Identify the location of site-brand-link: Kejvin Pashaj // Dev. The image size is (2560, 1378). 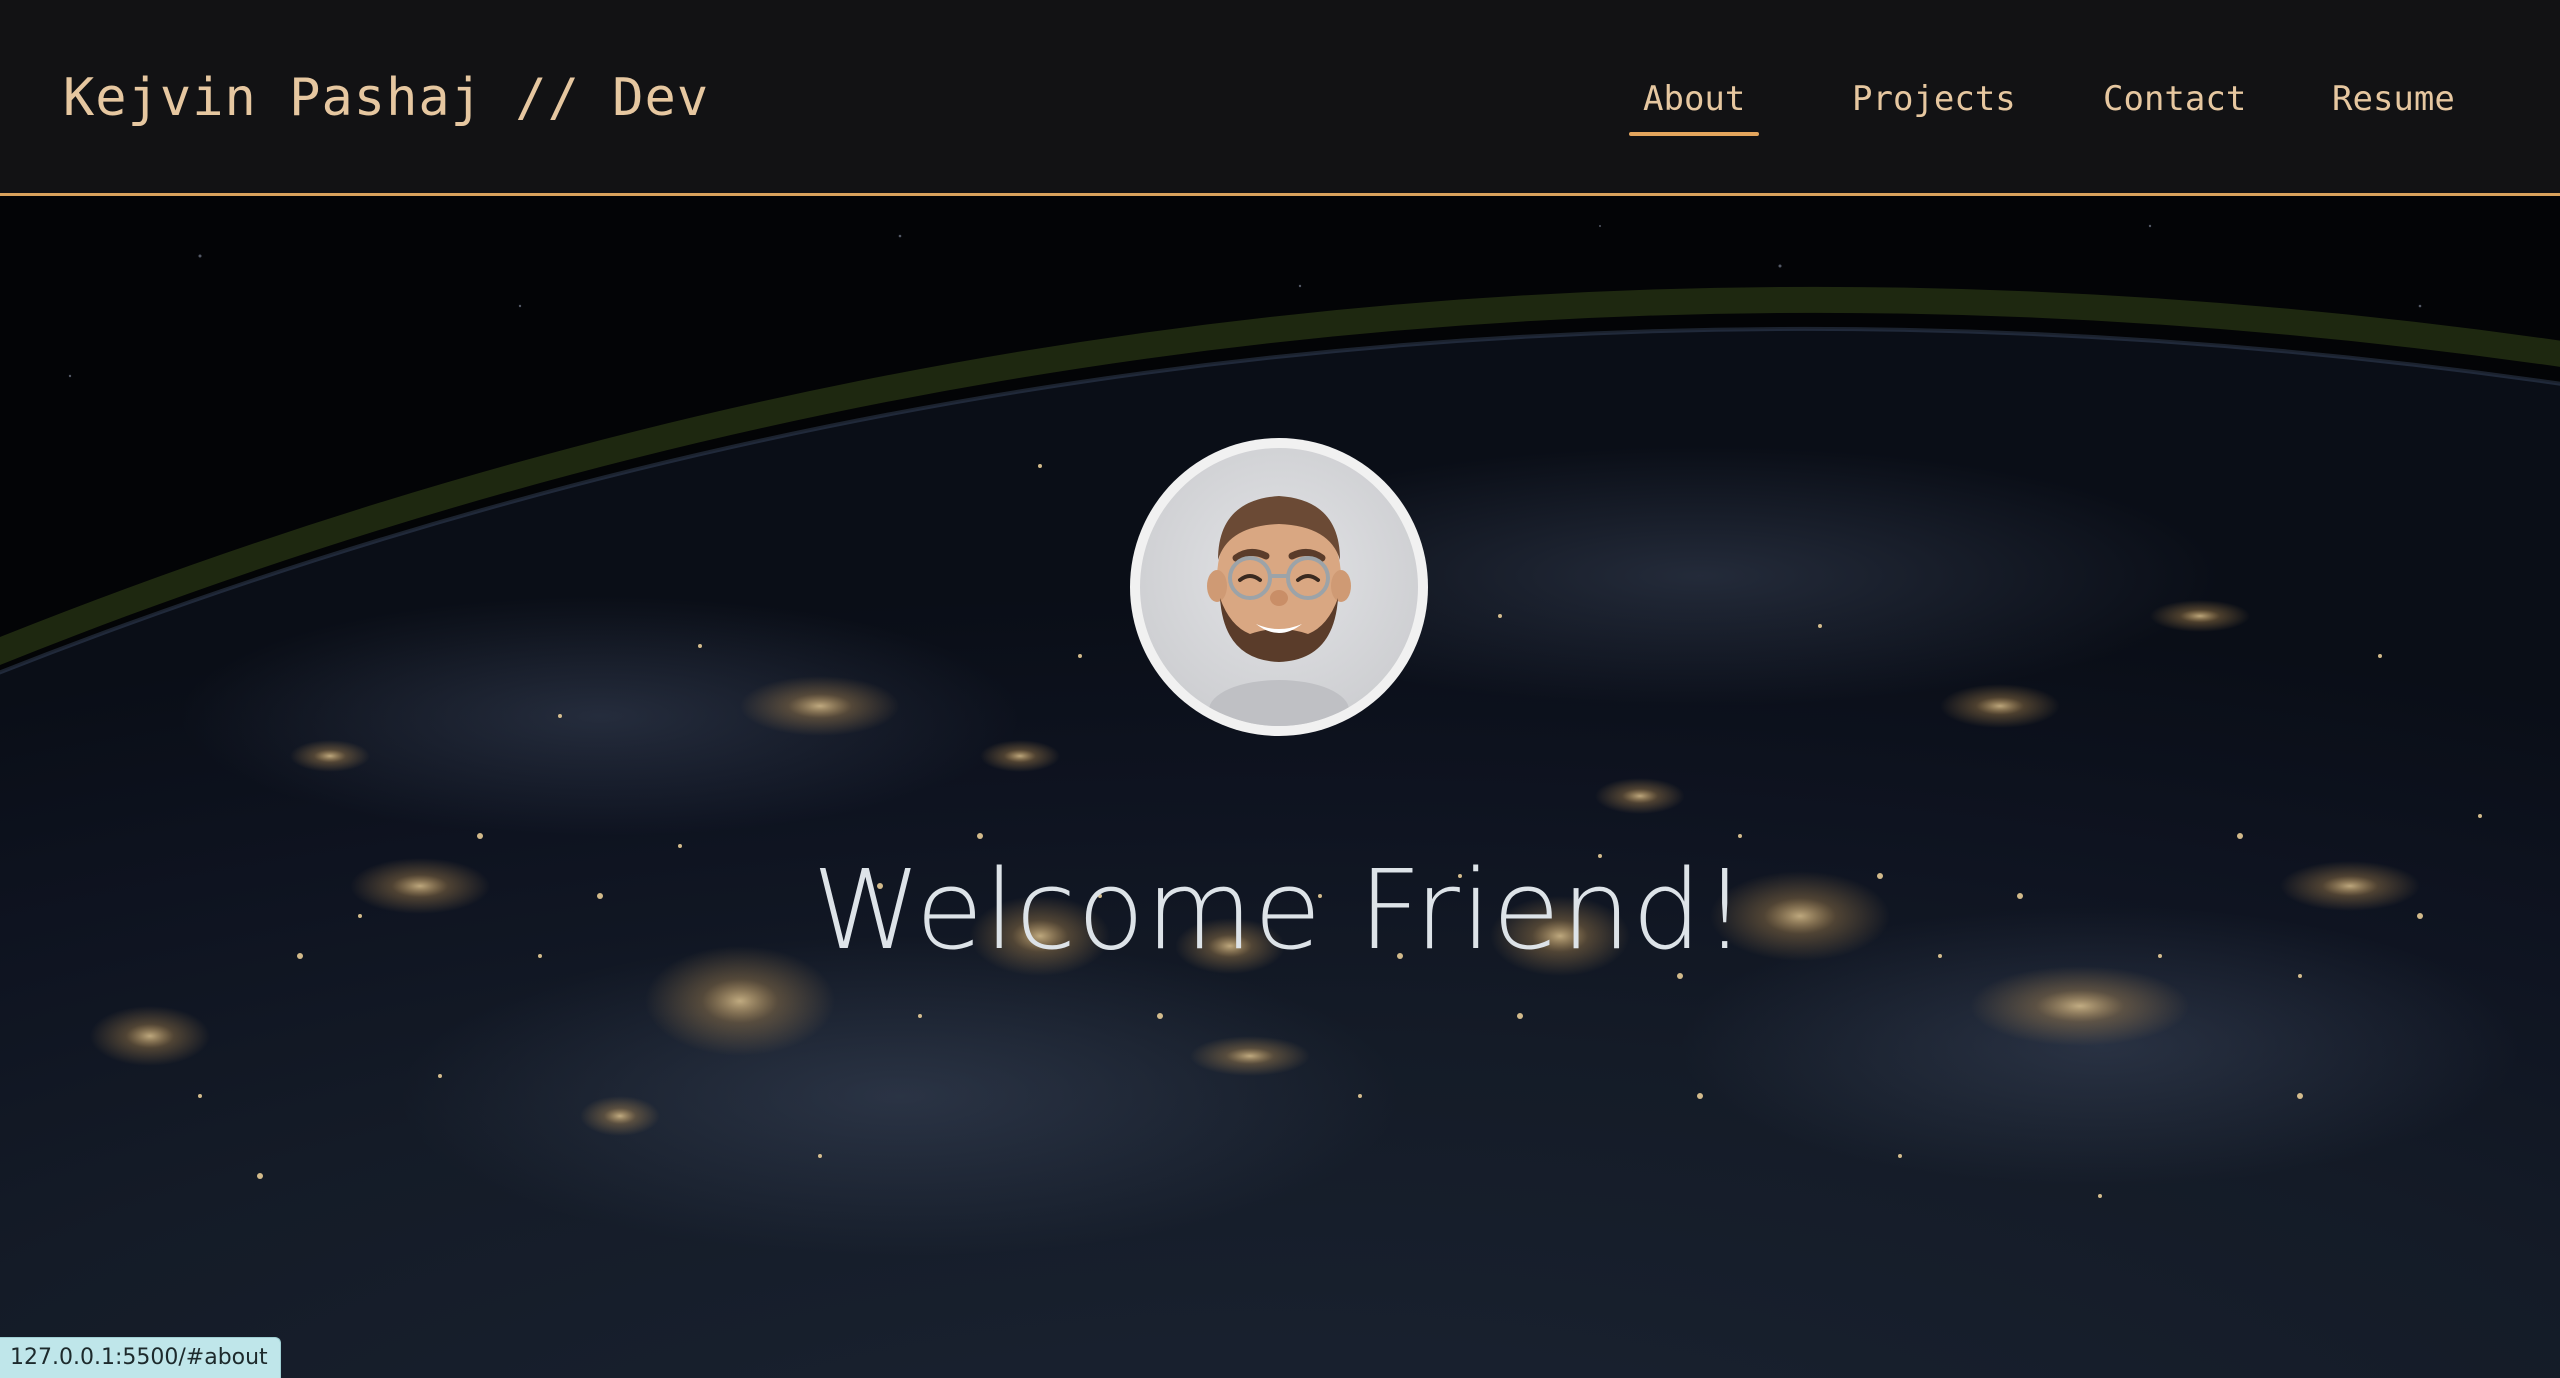
(386, 98).